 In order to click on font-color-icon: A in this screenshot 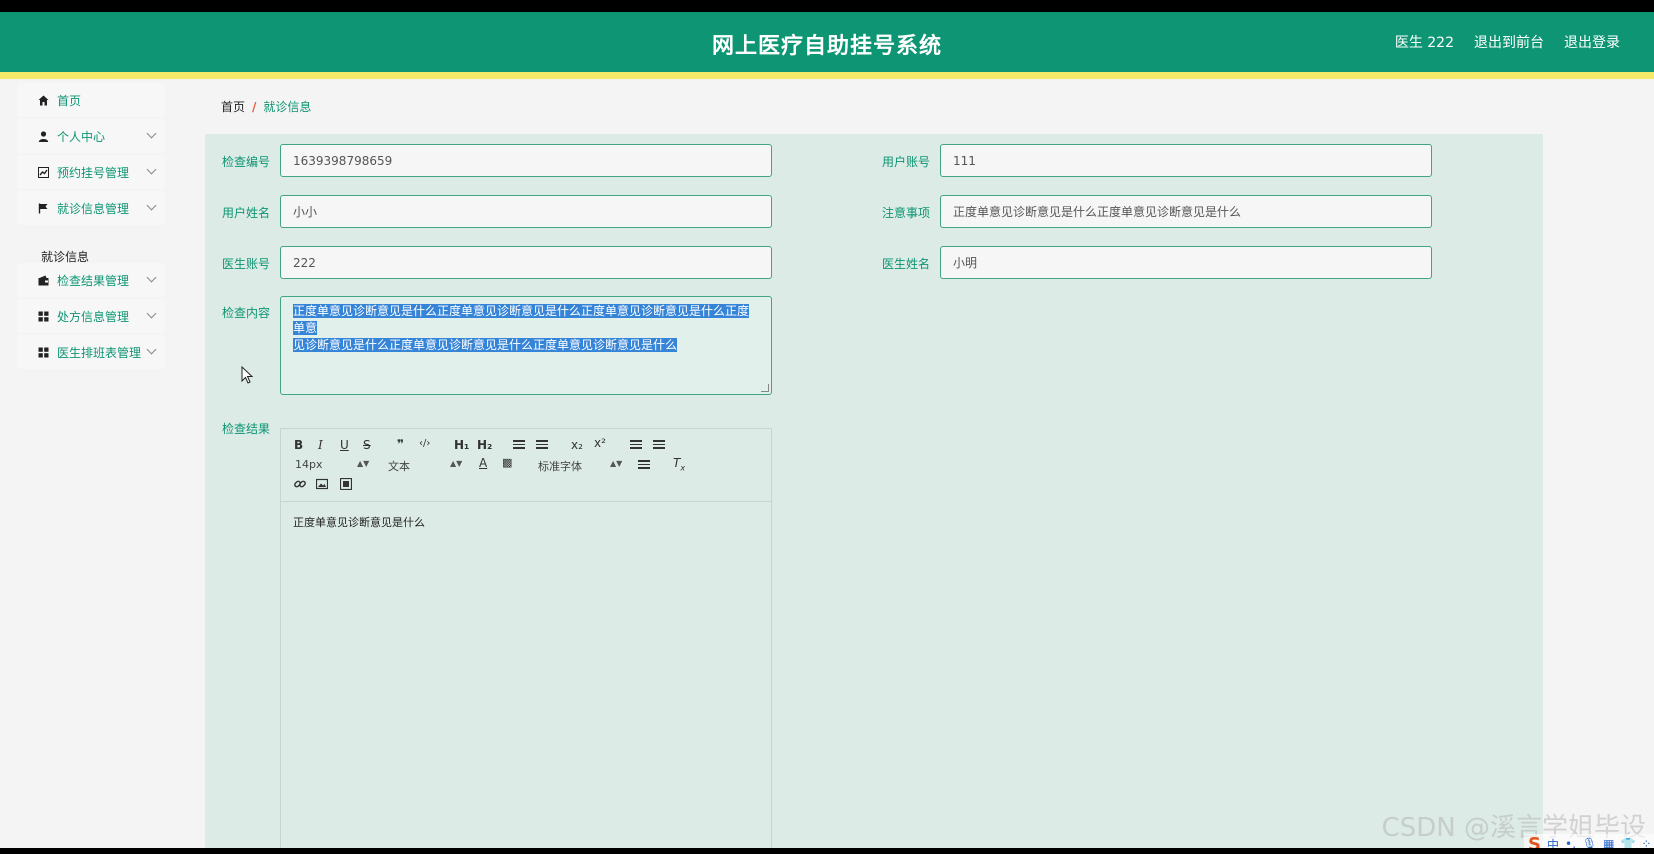, I will do `click(483, 463)`.